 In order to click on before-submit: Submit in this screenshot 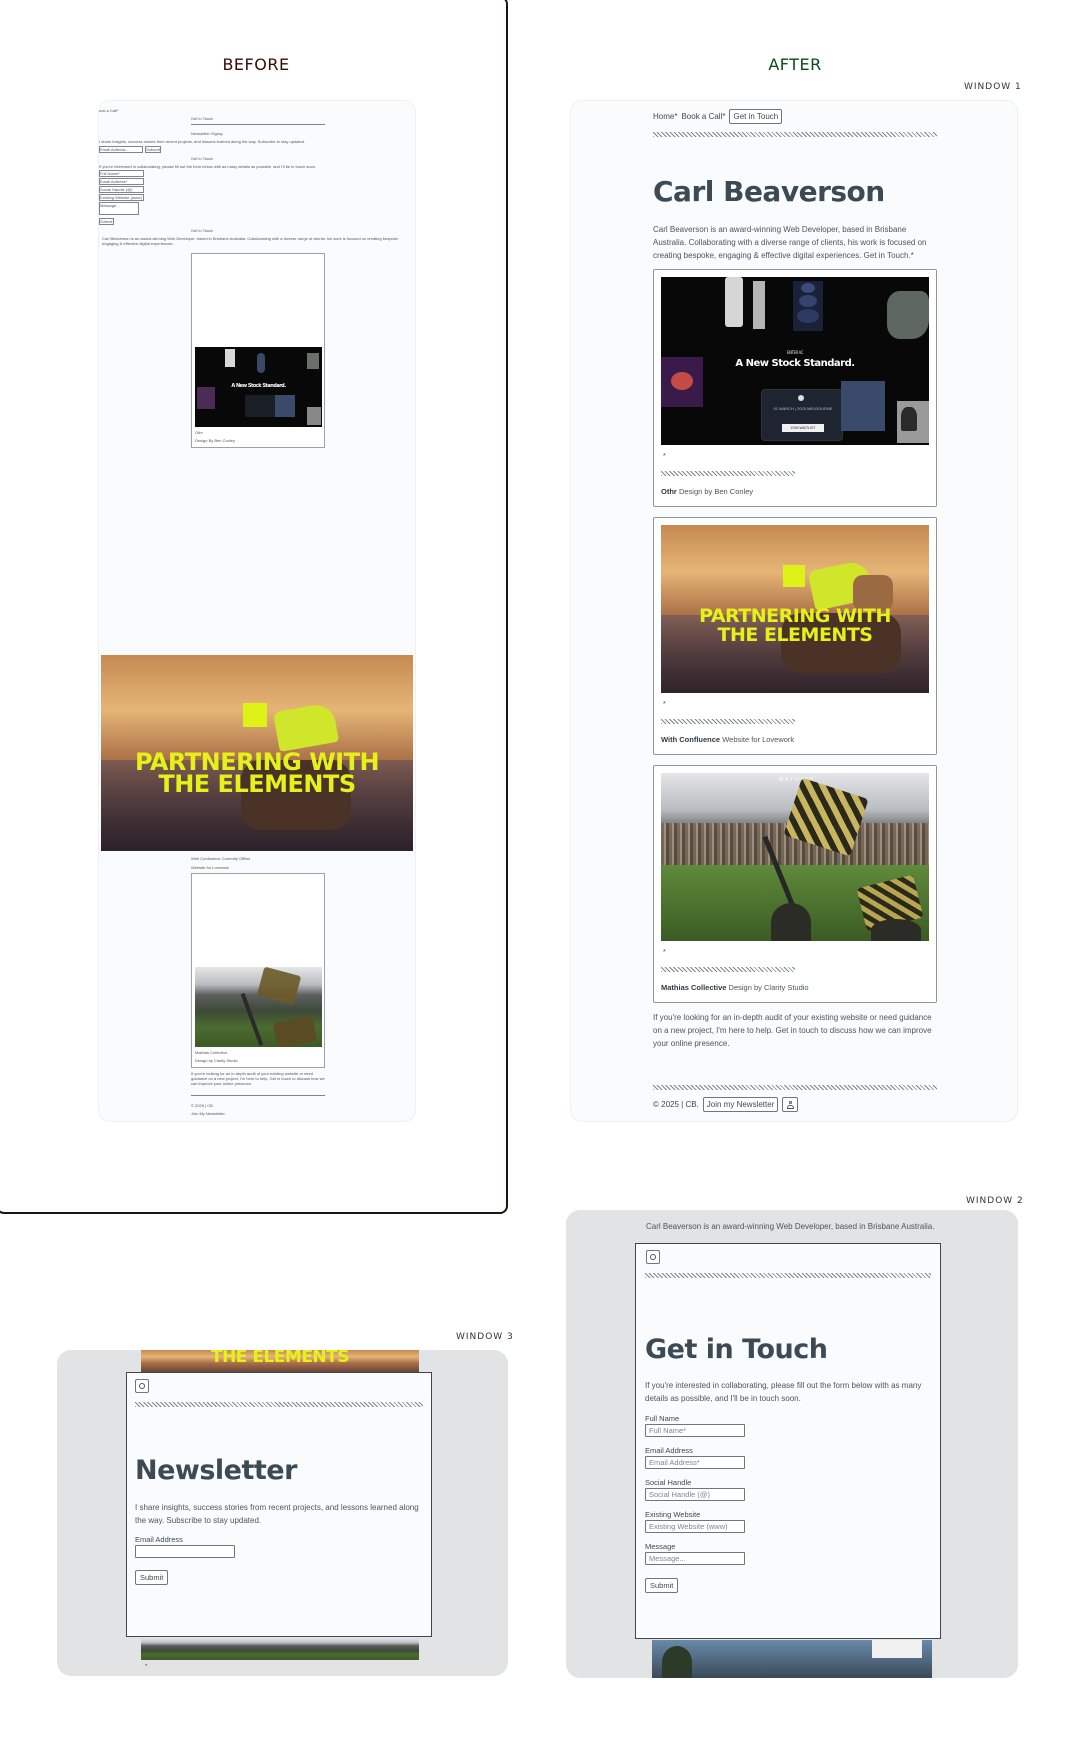, I will do `click(106, 221)`.